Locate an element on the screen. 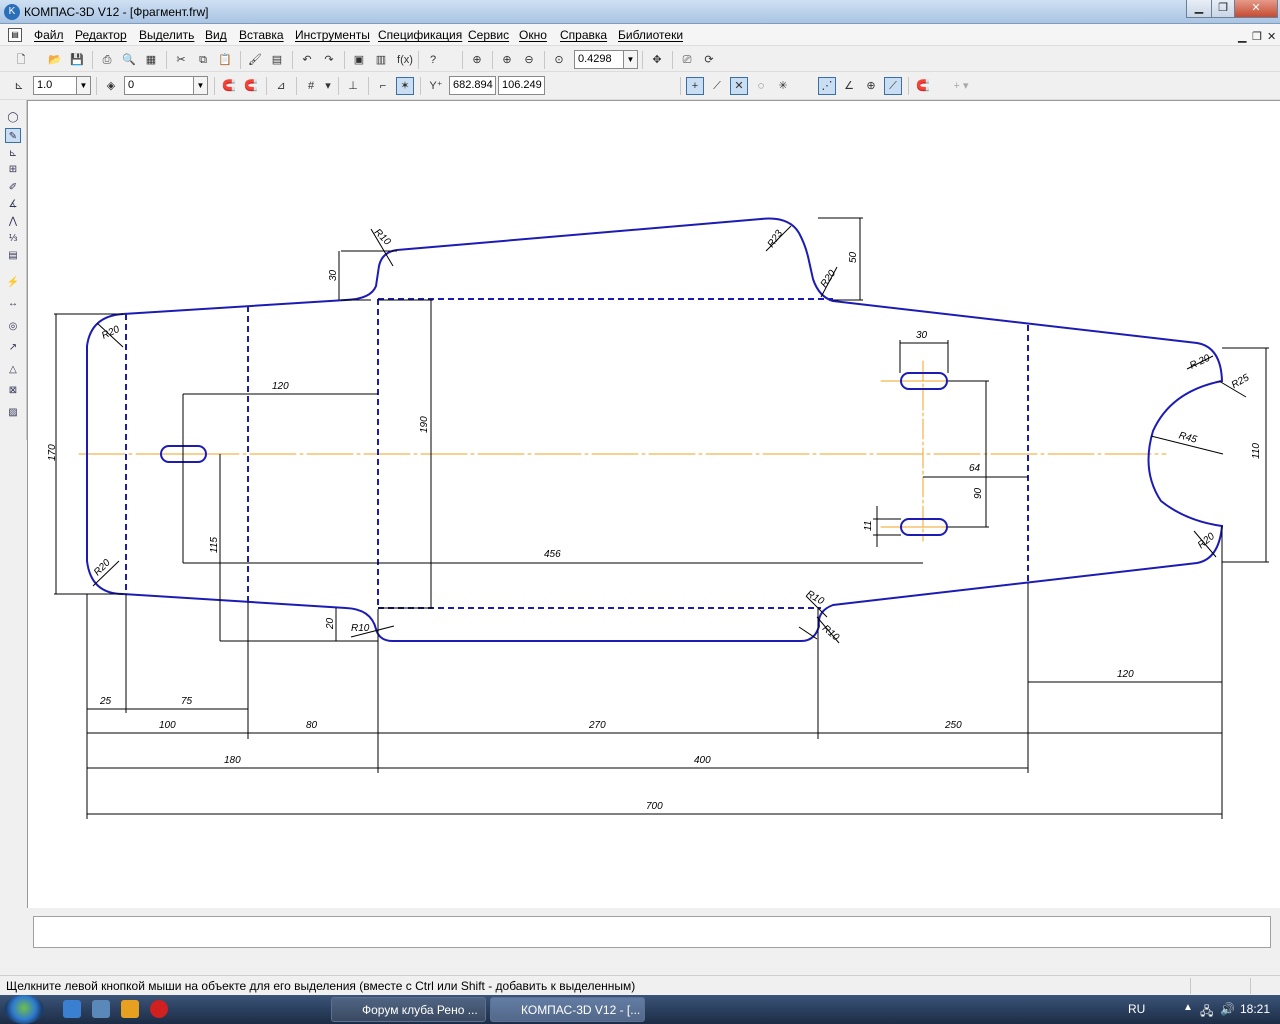 The image size is (1280, 1024). ortho-icon: ⊿ is located at coordinates (281, 86).